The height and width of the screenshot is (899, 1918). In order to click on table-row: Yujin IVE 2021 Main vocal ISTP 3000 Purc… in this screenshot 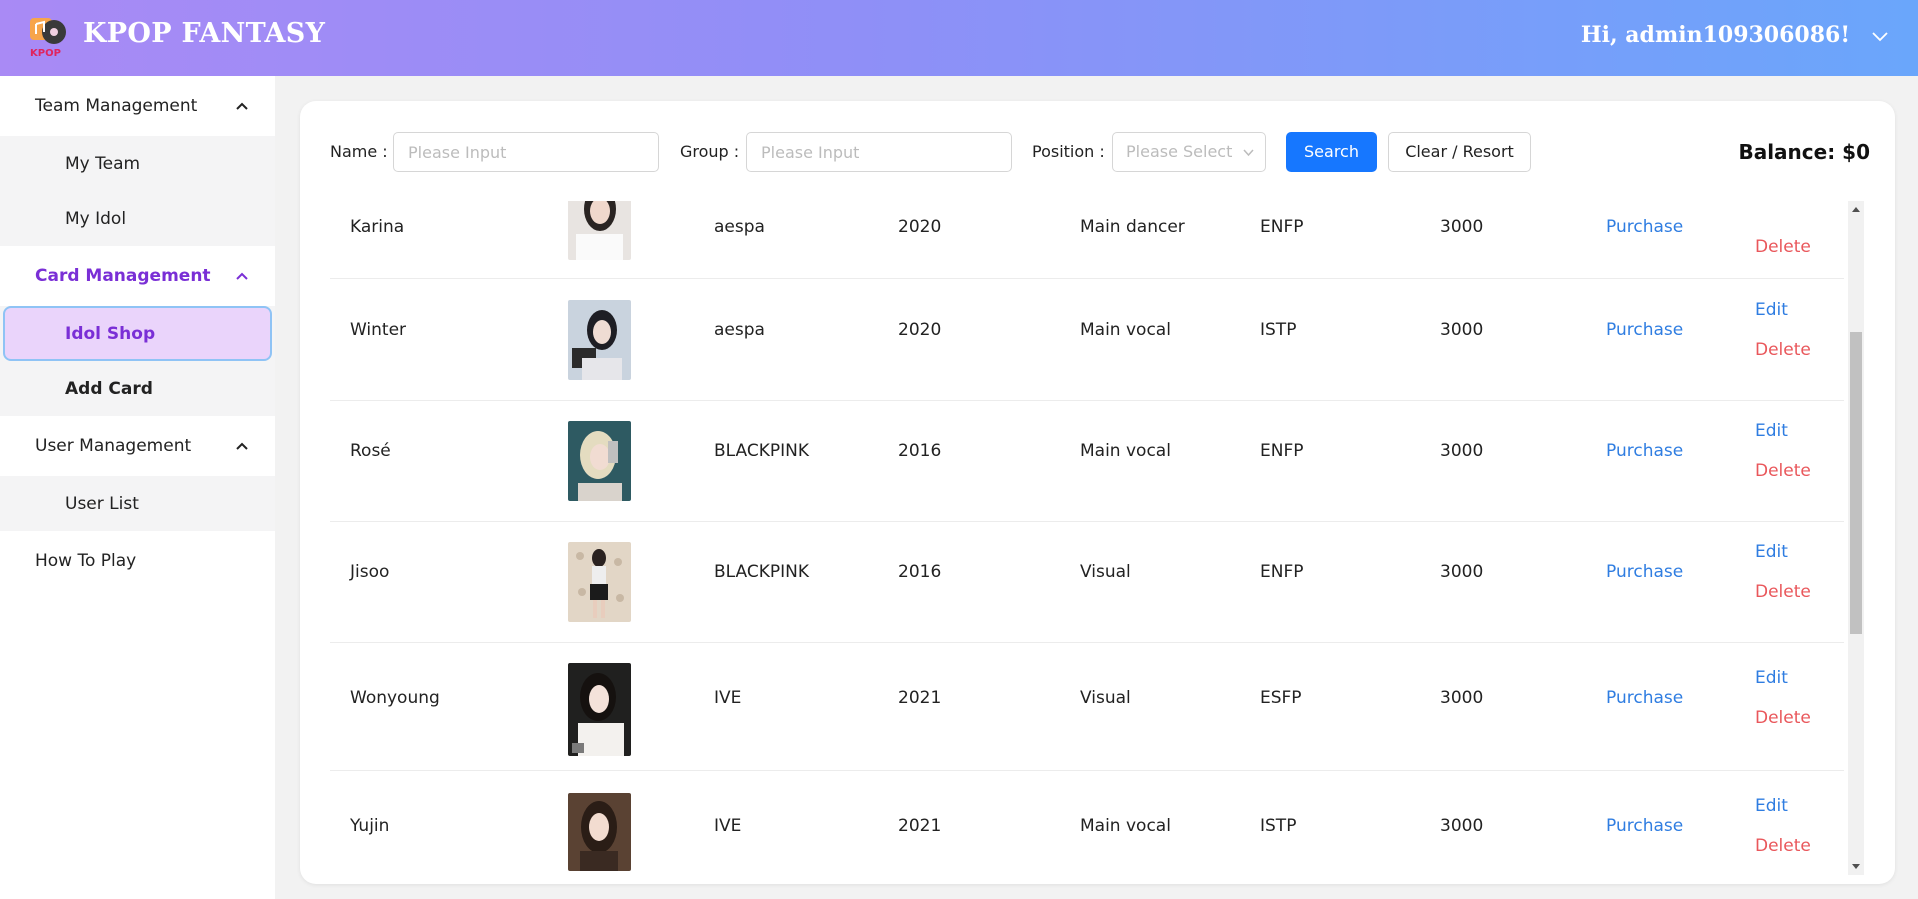, I will do `click(1087, 823)`.